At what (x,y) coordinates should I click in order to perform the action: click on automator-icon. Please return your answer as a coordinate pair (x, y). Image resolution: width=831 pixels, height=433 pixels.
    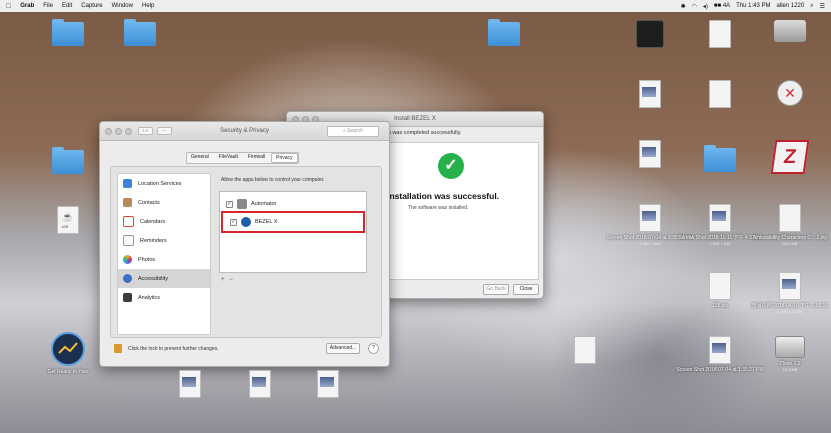
    Looking at the image, I should click on (242, 204).